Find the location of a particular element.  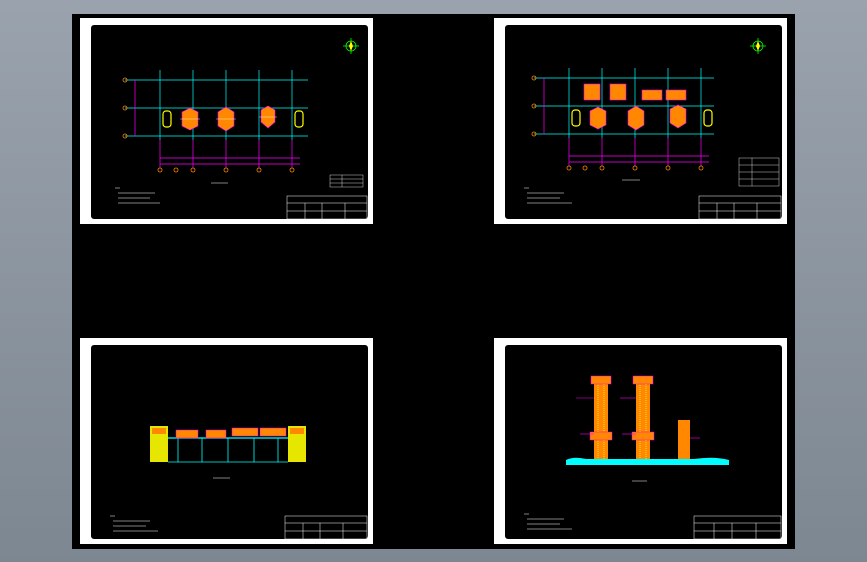

section-drawing is located at coordinates (653, 457).